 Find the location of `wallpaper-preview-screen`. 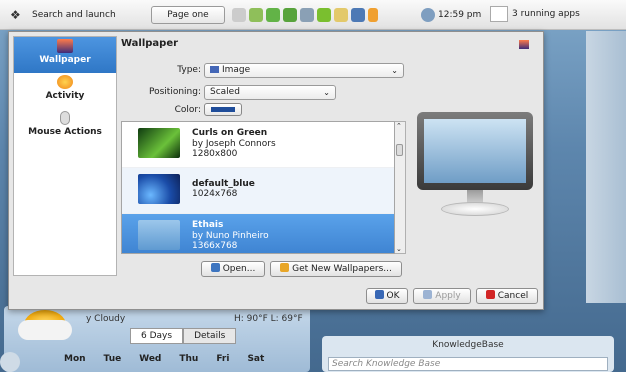

wallpaper-preview-screen is located at coordinates (475, 151).